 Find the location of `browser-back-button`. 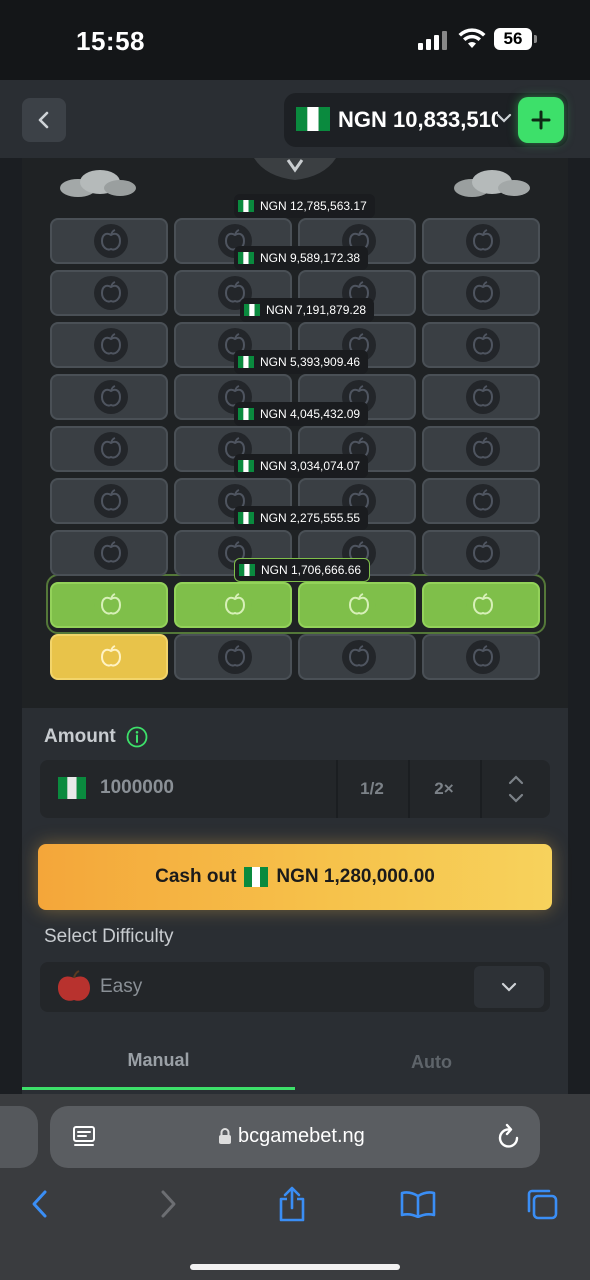

browser-back-button is located at coordinates (40, 1204).